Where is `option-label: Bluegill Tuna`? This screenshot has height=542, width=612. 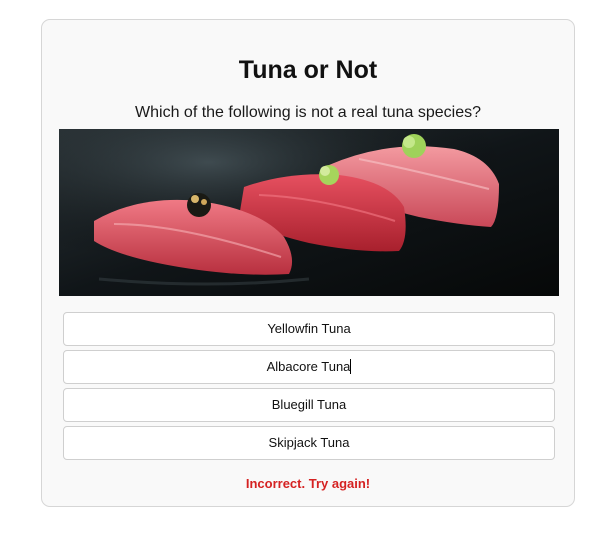
option-label: Bluegill Tuna is located at coordinates (309, 404).